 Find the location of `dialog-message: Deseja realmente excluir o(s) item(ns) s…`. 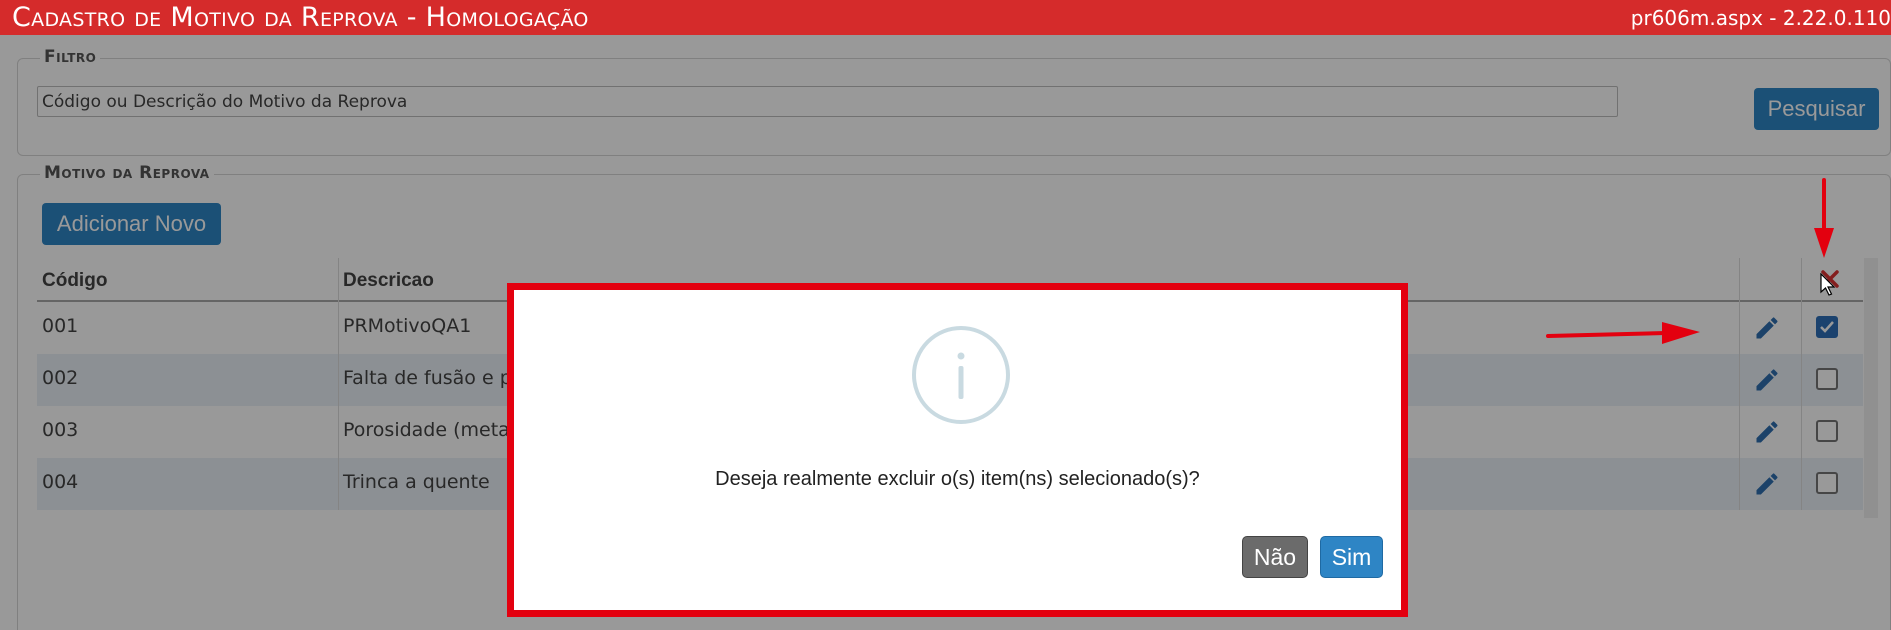

dialog-message: Deseja realmente excluir o(s) item(ns) s… is located at coordinates (957, 479).